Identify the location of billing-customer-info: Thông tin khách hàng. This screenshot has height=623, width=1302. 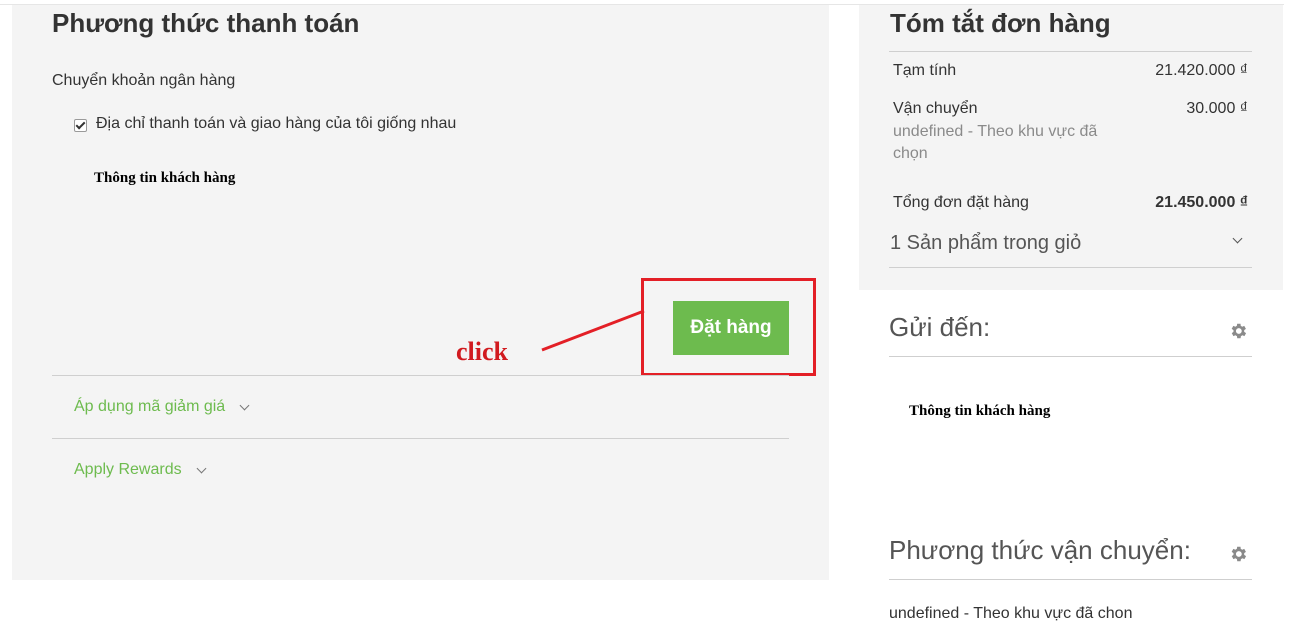
(165, 178).